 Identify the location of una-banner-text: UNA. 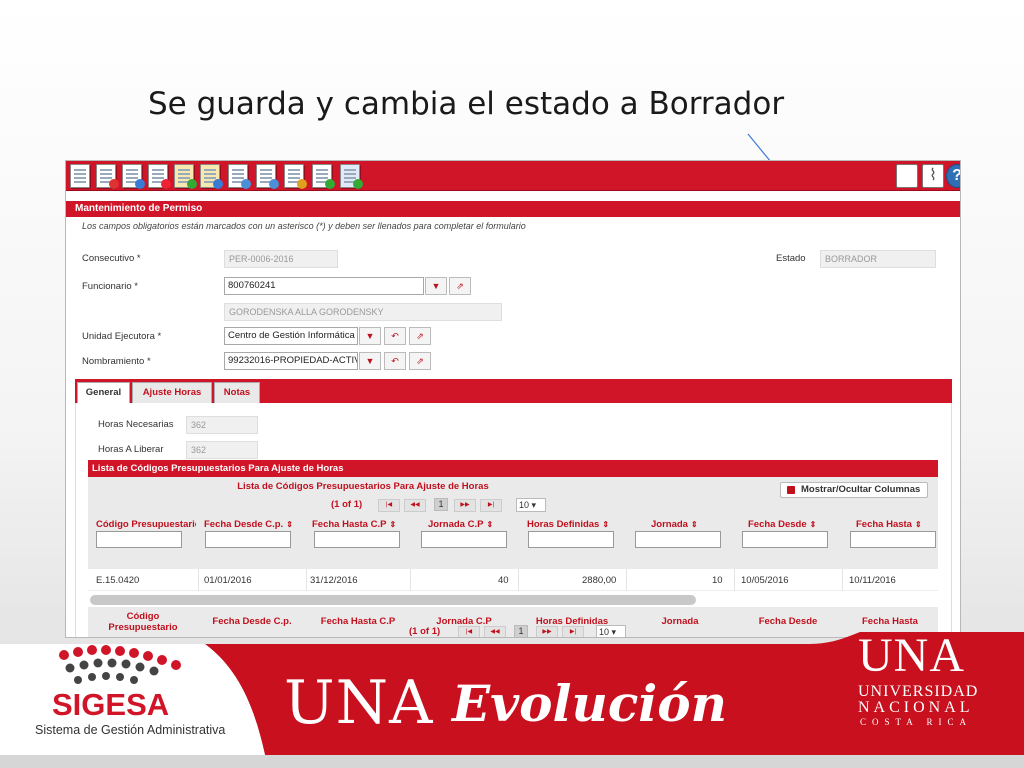
(359, 703).